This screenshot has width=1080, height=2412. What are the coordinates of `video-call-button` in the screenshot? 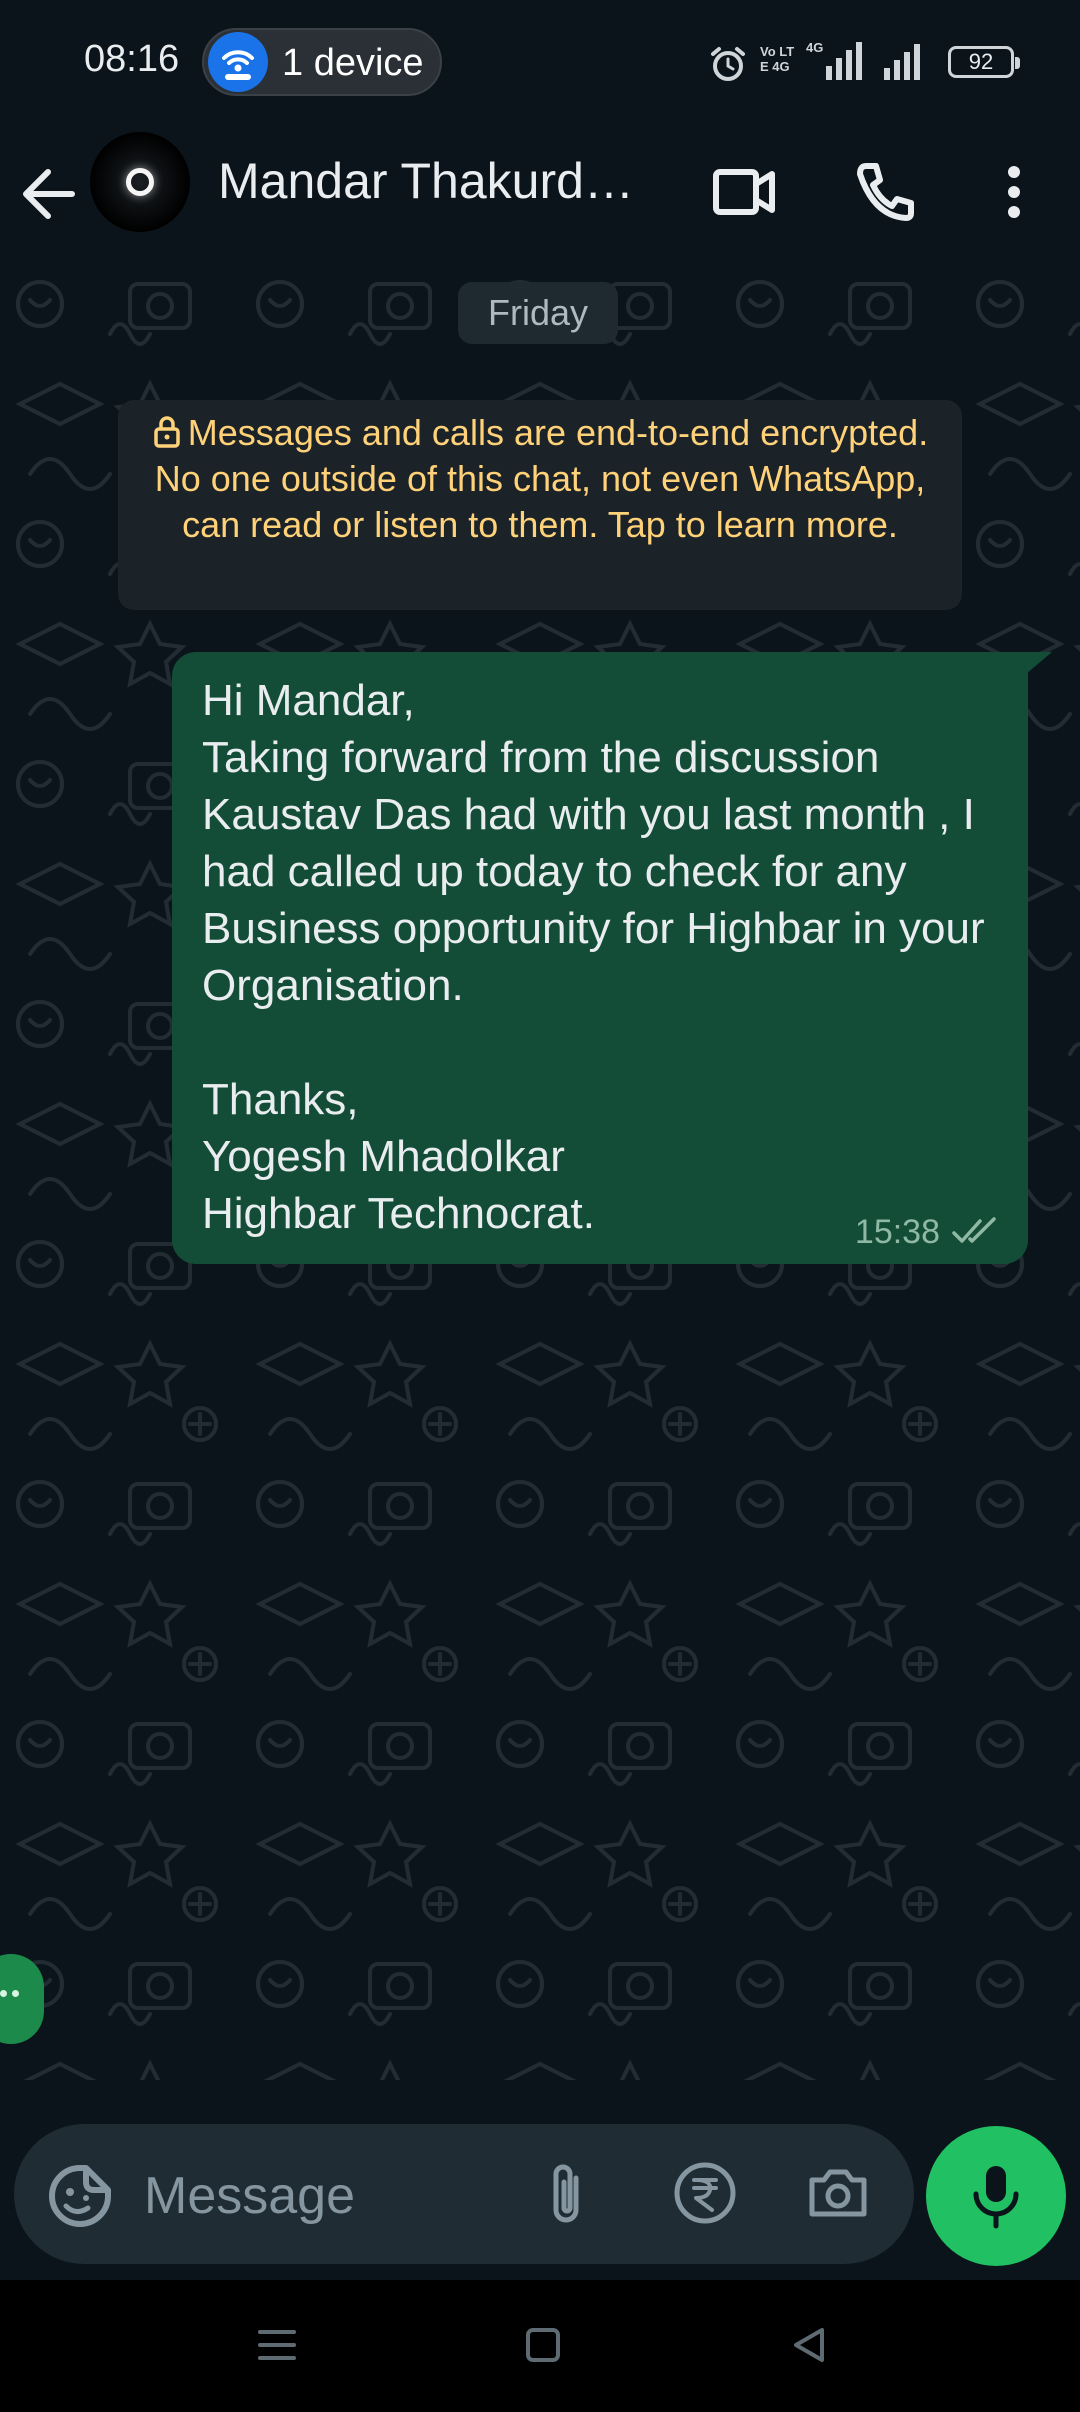 It's located at (745, 191).